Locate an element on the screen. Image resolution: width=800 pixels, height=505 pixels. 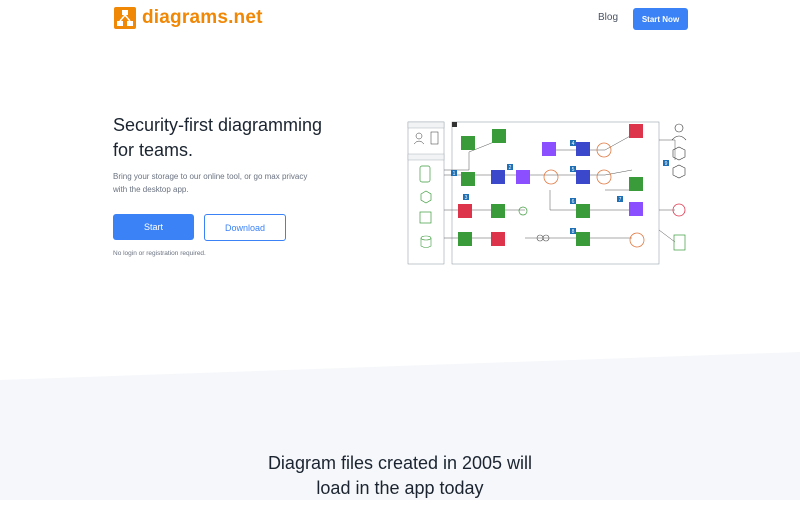
start-now-button: Start Now is located at coordinates (660, 19).